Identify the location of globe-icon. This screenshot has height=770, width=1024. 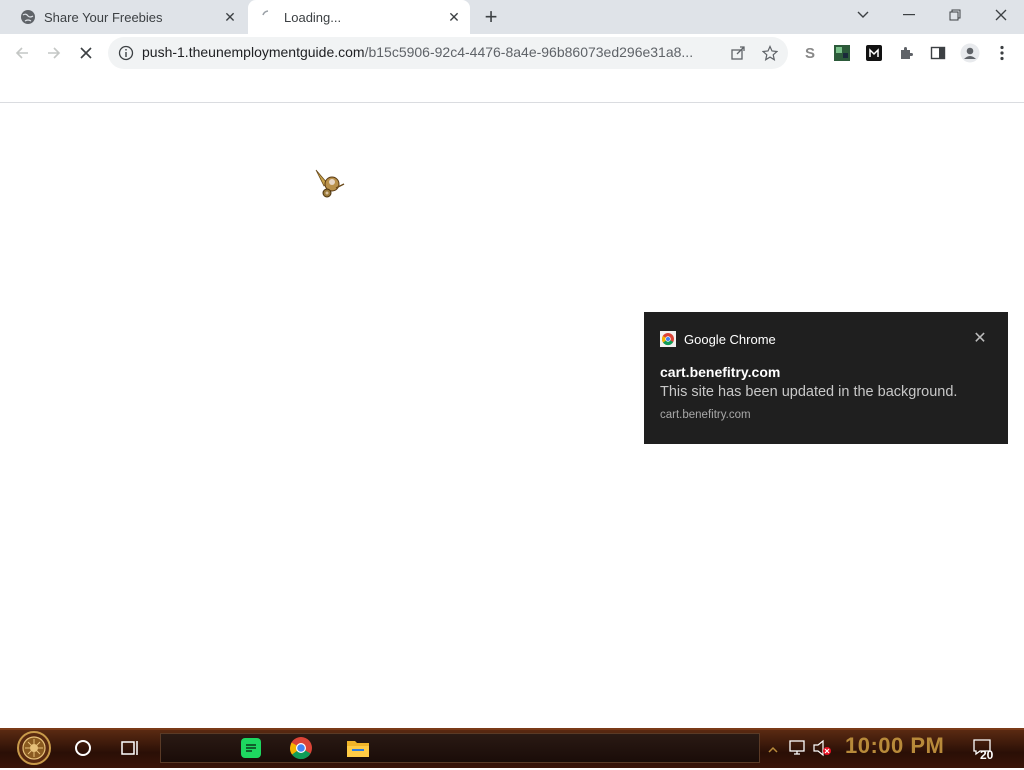
(28, 17).